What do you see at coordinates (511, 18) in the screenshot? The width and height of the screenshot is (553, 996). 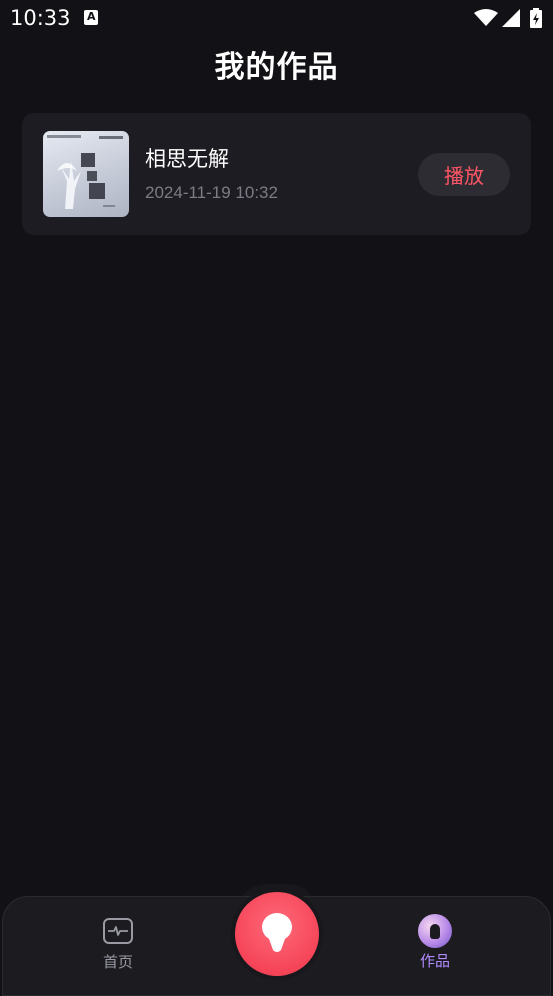 I see `signal-icon` at bounding box center [511, 18].